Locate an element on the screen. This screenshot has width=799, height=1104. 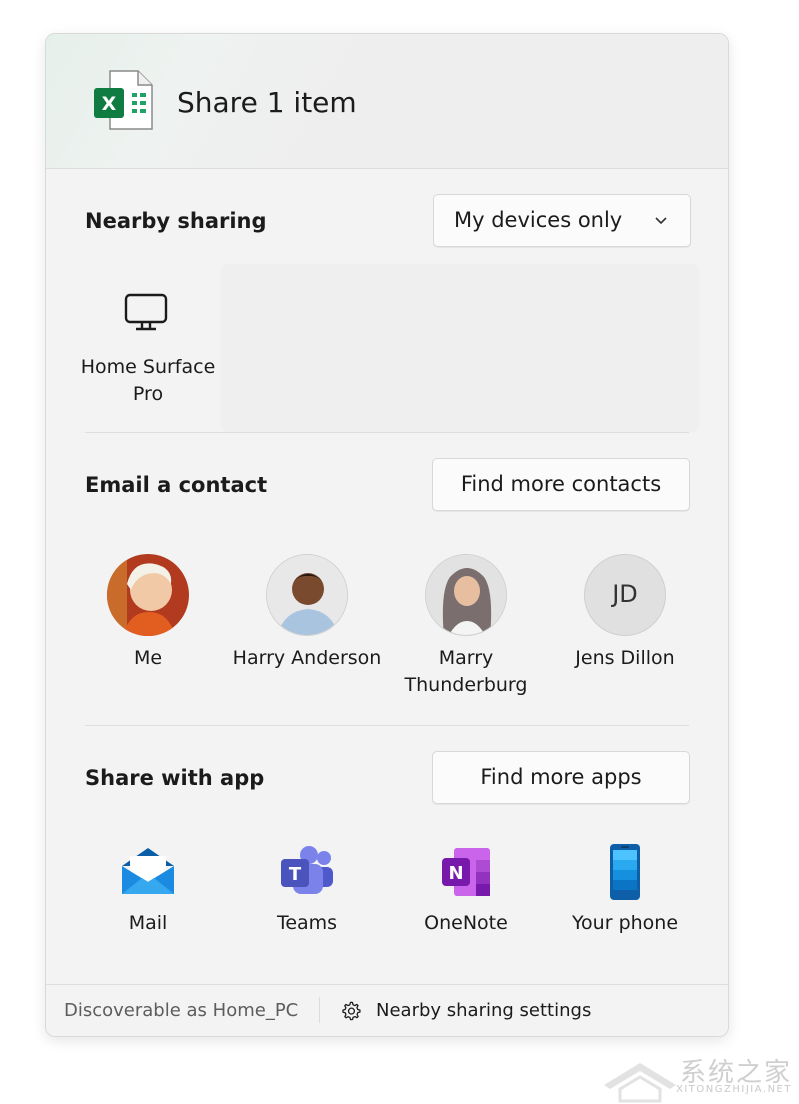
contact-harry-anderson: Harry Anderson is located at coordinates (307, 613).